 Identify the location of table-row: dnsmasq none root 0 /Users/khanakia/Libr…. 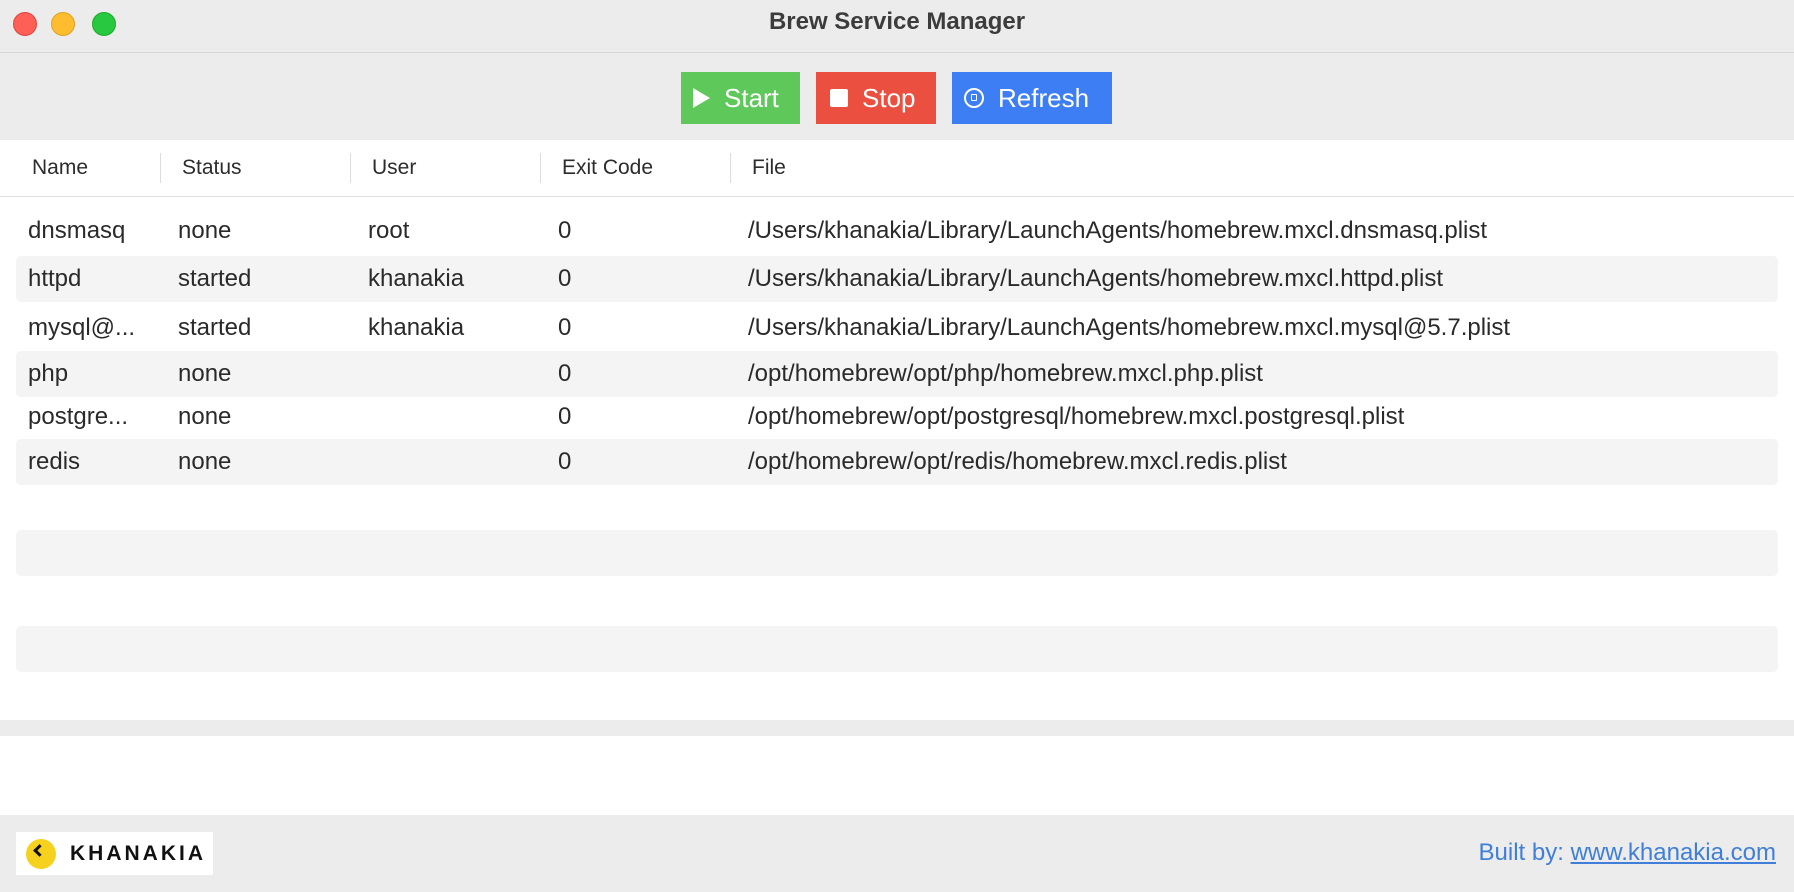
(897, 231).